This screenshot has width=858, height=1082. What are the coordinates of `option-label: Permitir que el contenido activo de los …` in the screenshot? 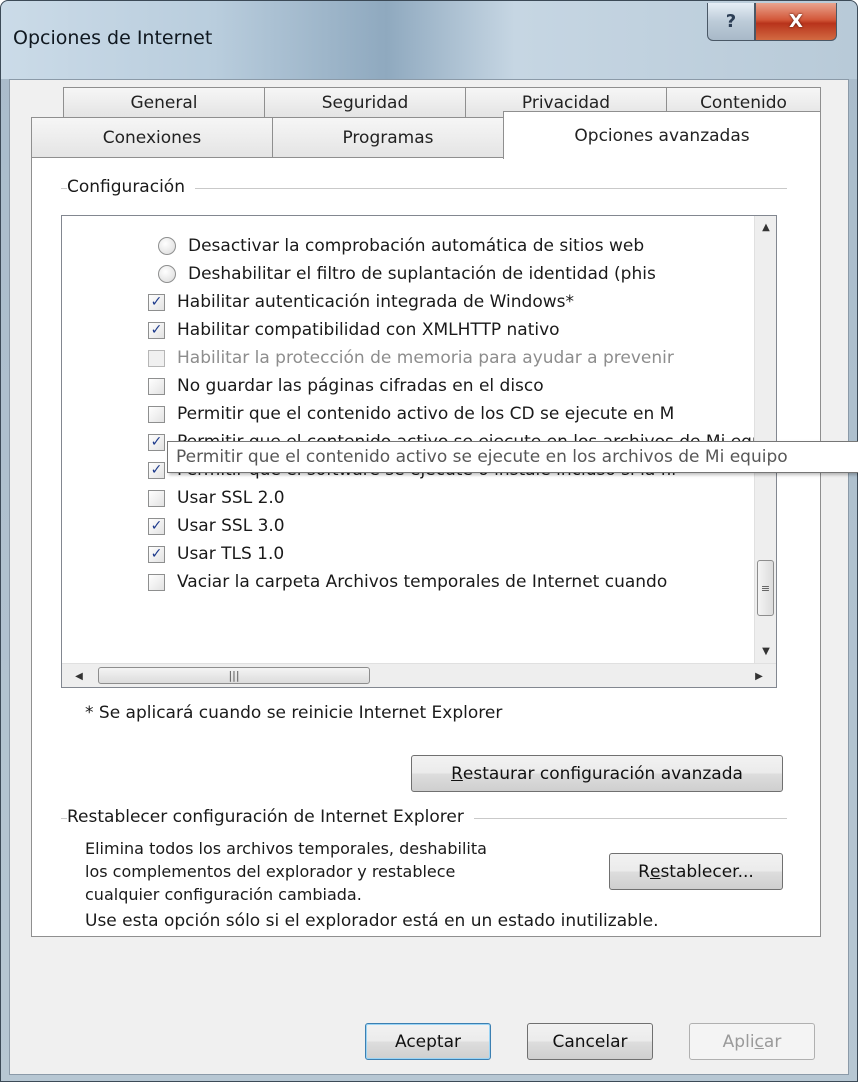 It's located at (426, 414).